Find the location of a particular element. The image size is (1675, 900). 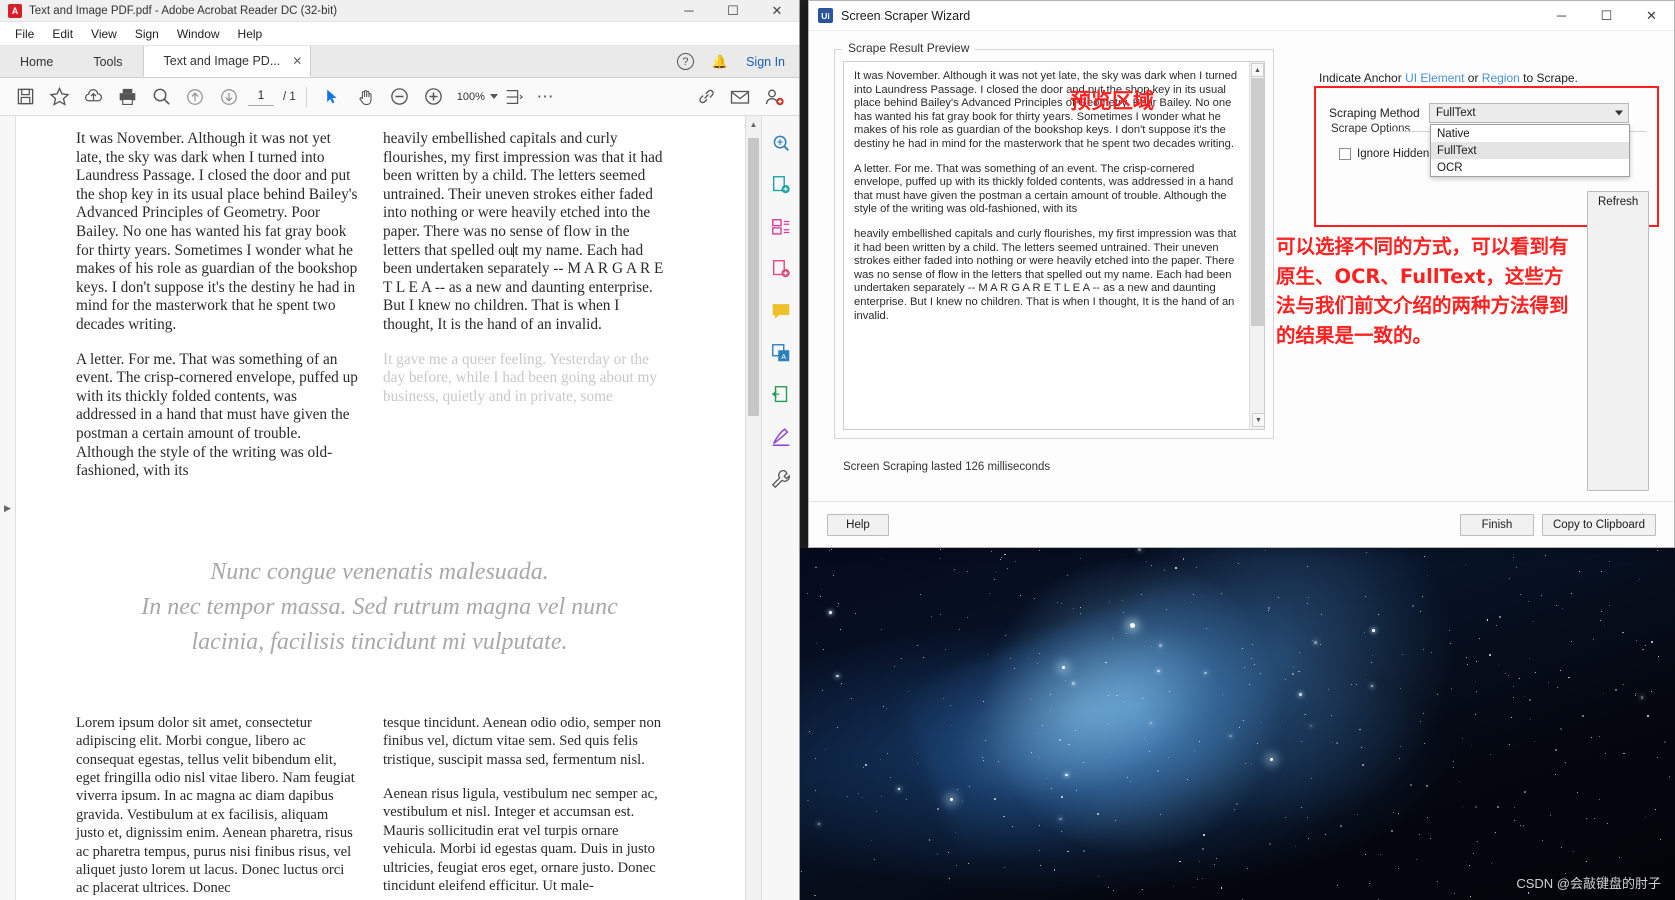

previous-page-icon is located at coordinates (195, 97).